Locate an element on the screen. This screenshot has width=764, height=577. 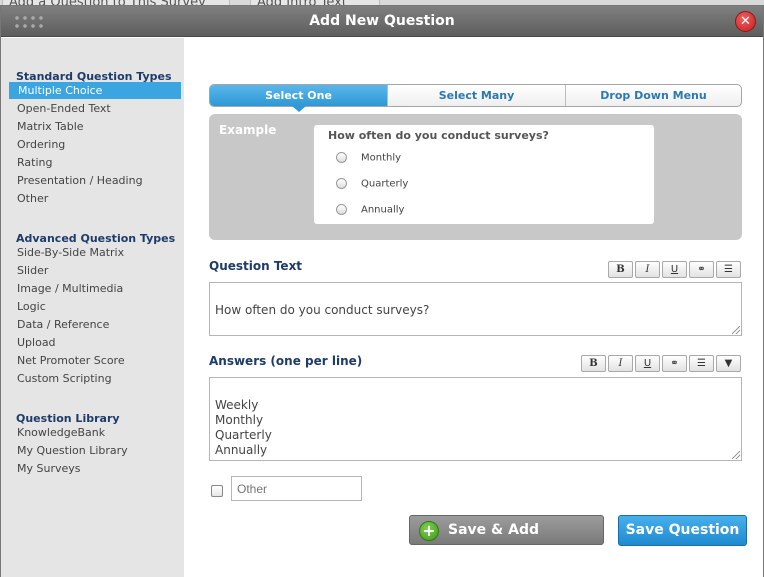
answer-type-tabs: Select One Select Many Drop Down Menu is located at coordinates (475, 98).